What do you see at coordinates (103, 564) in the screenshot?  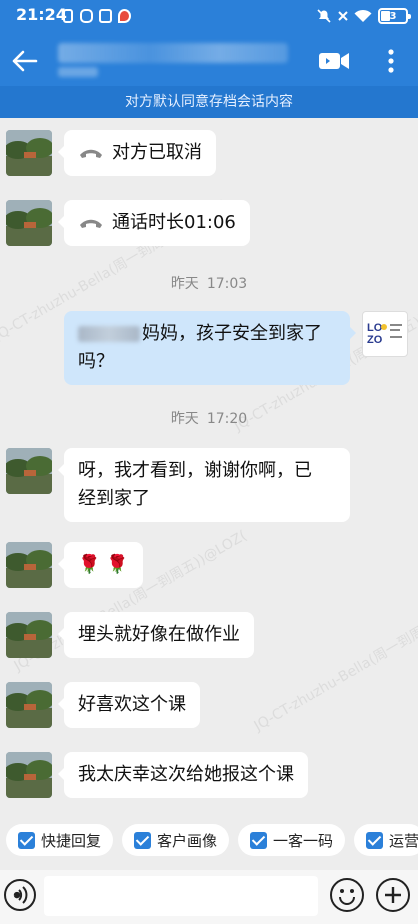 I see `rose-emoji: 🌹 🌹` at bounding box center [103, 564].